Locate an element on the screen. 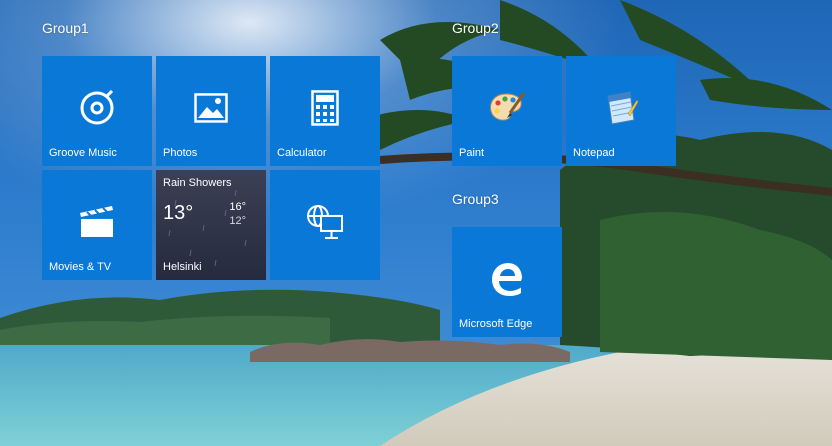 Image resolution: width=832 pixels, height=446 pixels. weather-temperature: 13° is located at coordinates (178, 213).